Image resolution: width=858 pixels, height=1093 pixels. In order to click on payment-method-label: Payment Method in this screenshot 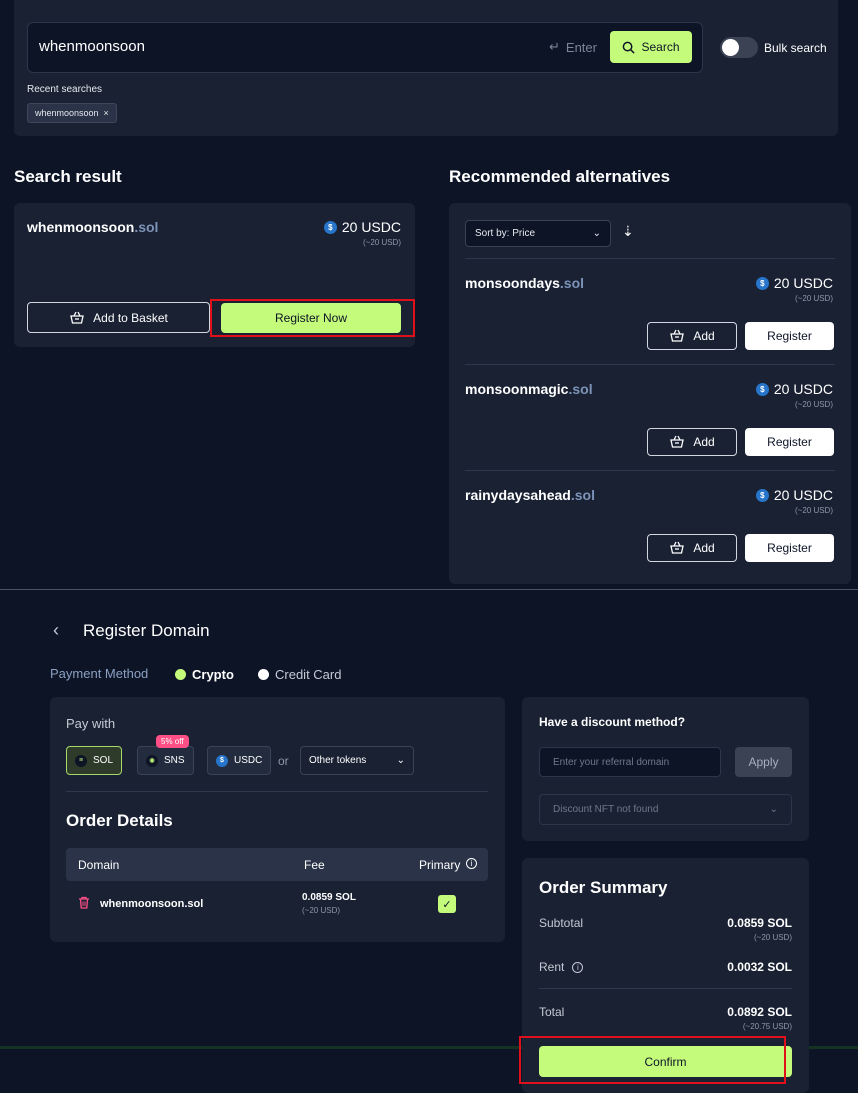, I will do `click(99, 673)`.